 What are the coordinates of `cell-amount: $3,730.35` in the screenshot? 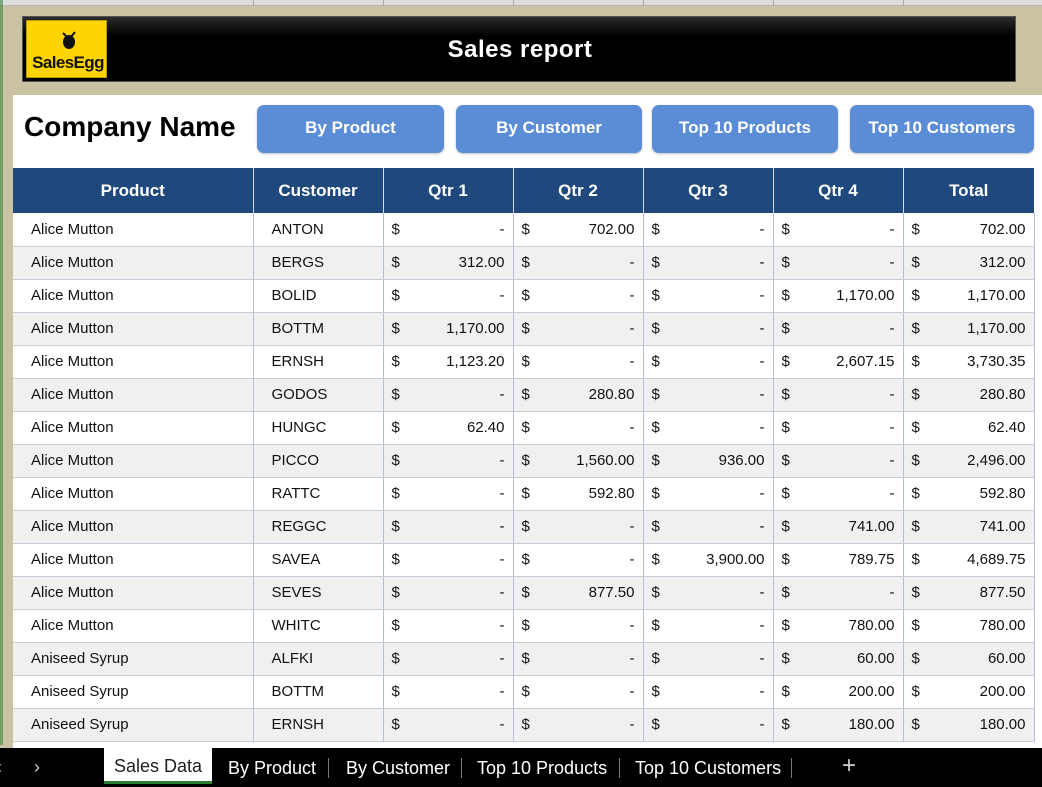 It's located at (969, 362).